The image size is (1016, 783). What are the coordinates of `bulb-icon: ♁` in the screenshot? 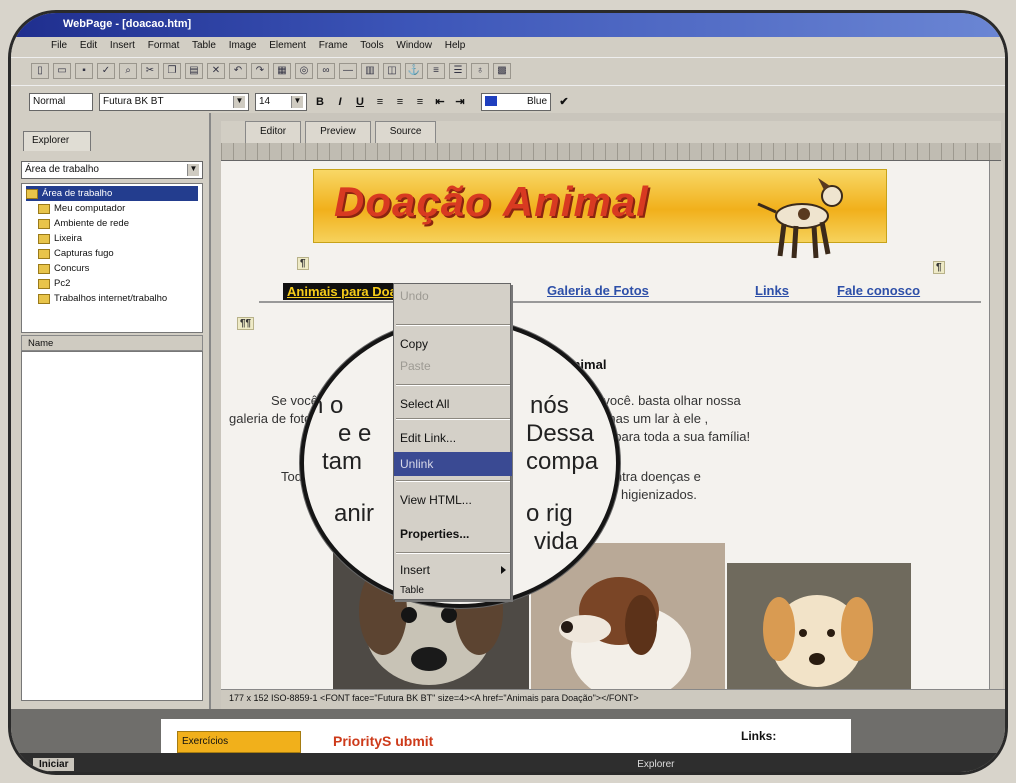 It's located at (480, 71).